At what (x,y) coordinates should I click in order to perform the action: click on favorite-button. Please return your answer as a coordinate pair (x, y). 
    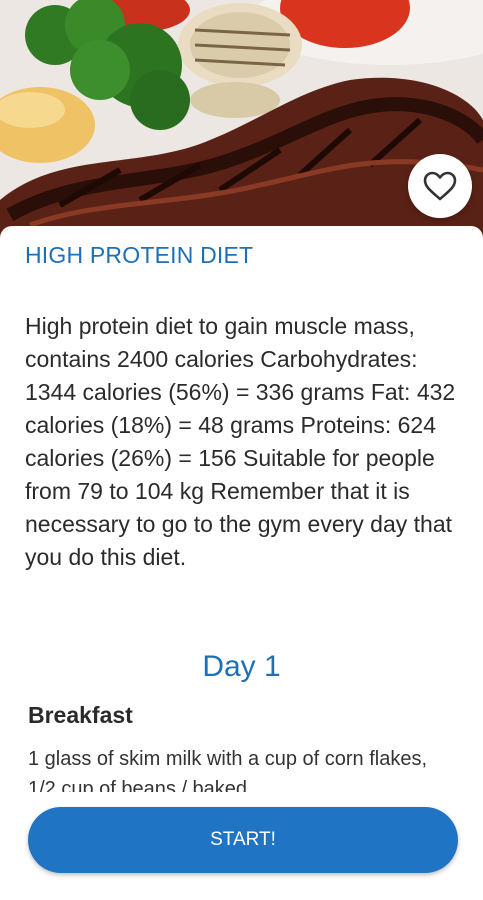
    Looking at the image, I should click on (440, 186).